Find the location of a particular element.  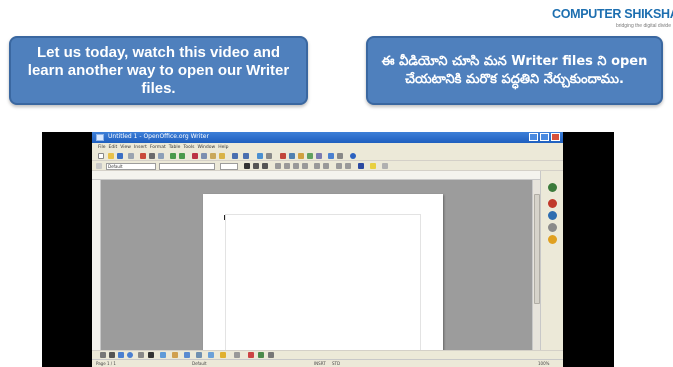

spellcheck-icon is located at coordinates (173, 156).